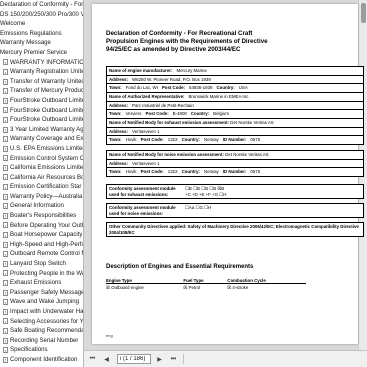 This screenshot has height=367, width=367. Describe the element at coordinates (41, 254) in the screenshot. I see `bookmark-item: Outboard Remote Control M` at that location.